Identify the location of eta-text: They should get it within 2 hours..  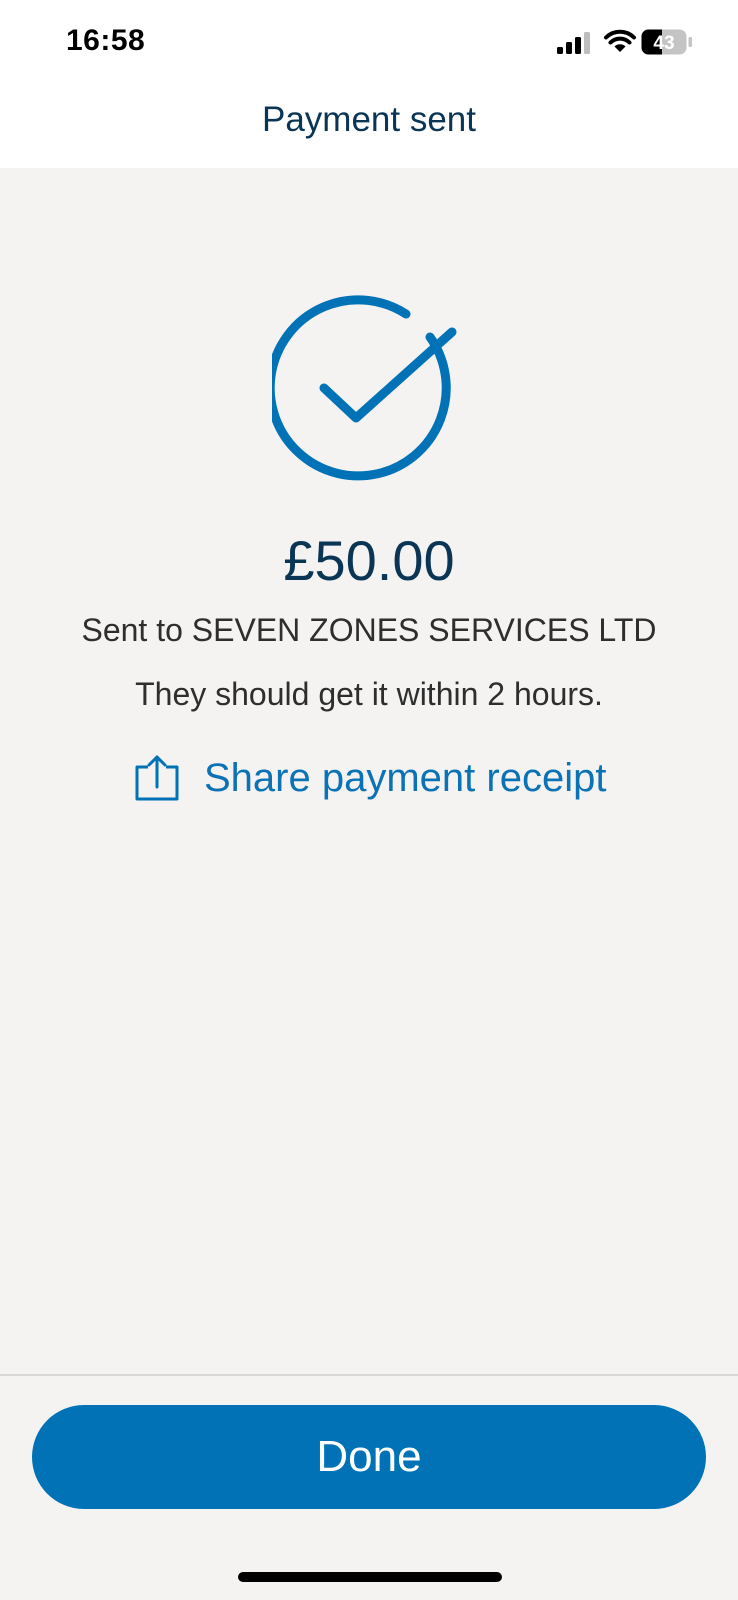
(369, 694).